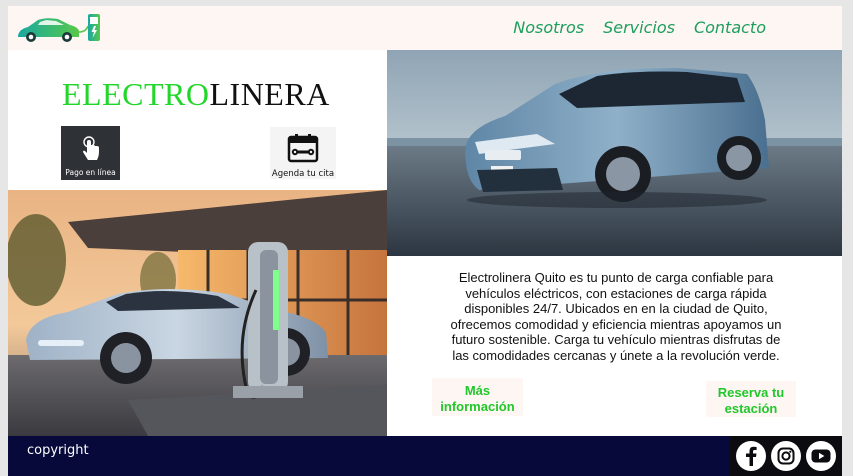 Image resolution: width=853 pixels, height=476 pixels. I want to click on nav-contacto: Contacto, so click(730, 27).